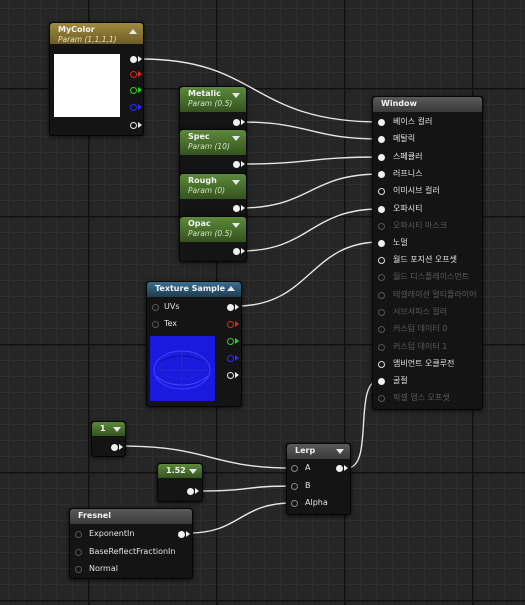 The image size is (525, 605). I want to click on normal-map-preview-icon, so click(182, 370).